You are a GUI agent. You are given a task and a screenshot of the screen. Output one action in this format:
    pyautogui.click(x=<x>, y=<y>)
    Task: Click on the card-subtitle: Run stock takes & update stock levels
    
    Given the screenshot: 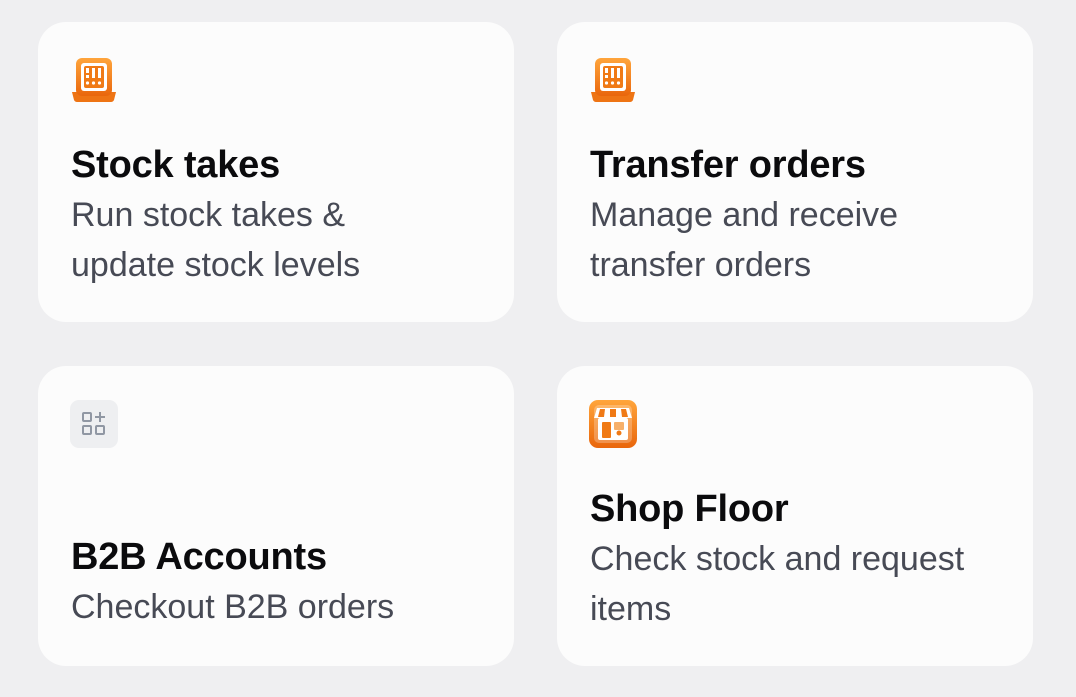 What is the action you would take?
    pyautogui.click(x=216, y=240)
    